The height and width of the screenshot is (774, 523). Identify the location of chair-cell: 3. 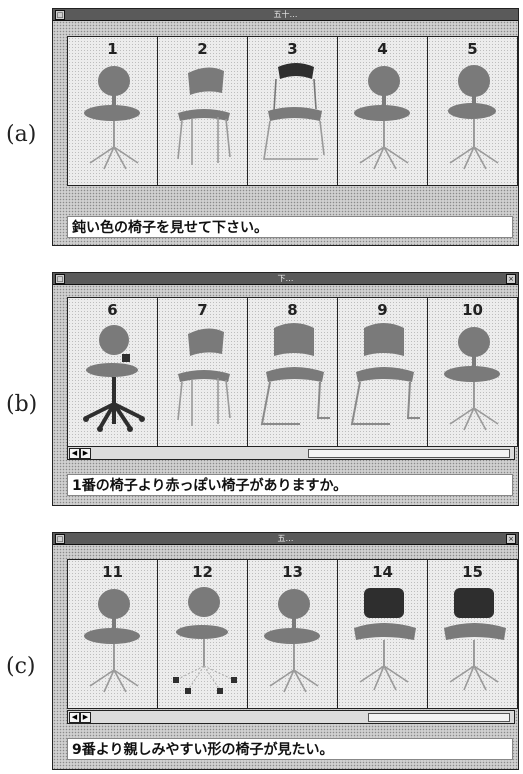
(293, 111).